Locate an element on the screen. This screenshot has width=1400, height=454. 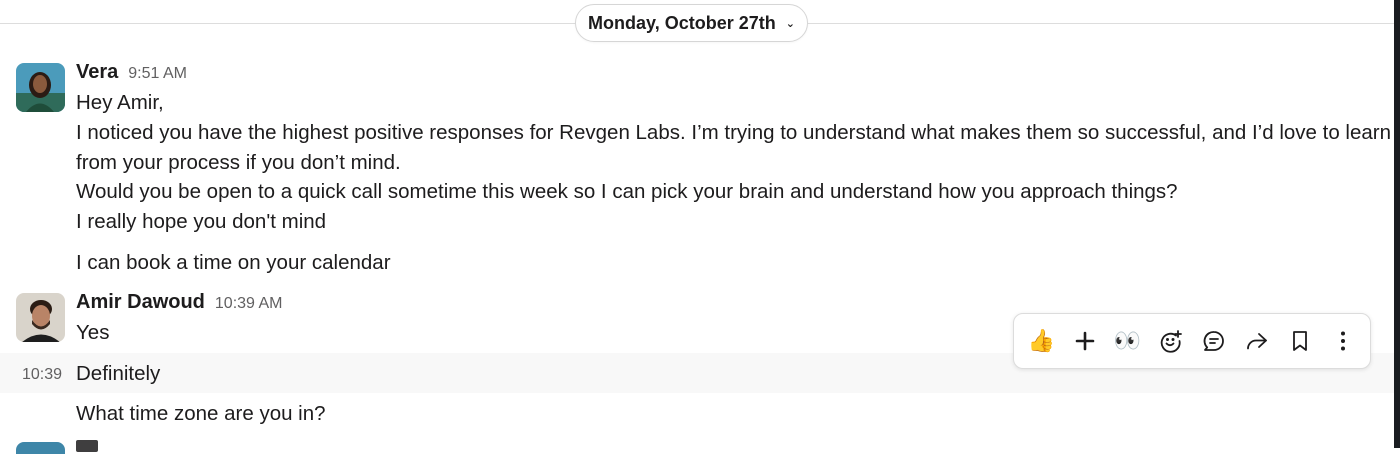
sender-name: Vera is located at coordinates (97, 72).